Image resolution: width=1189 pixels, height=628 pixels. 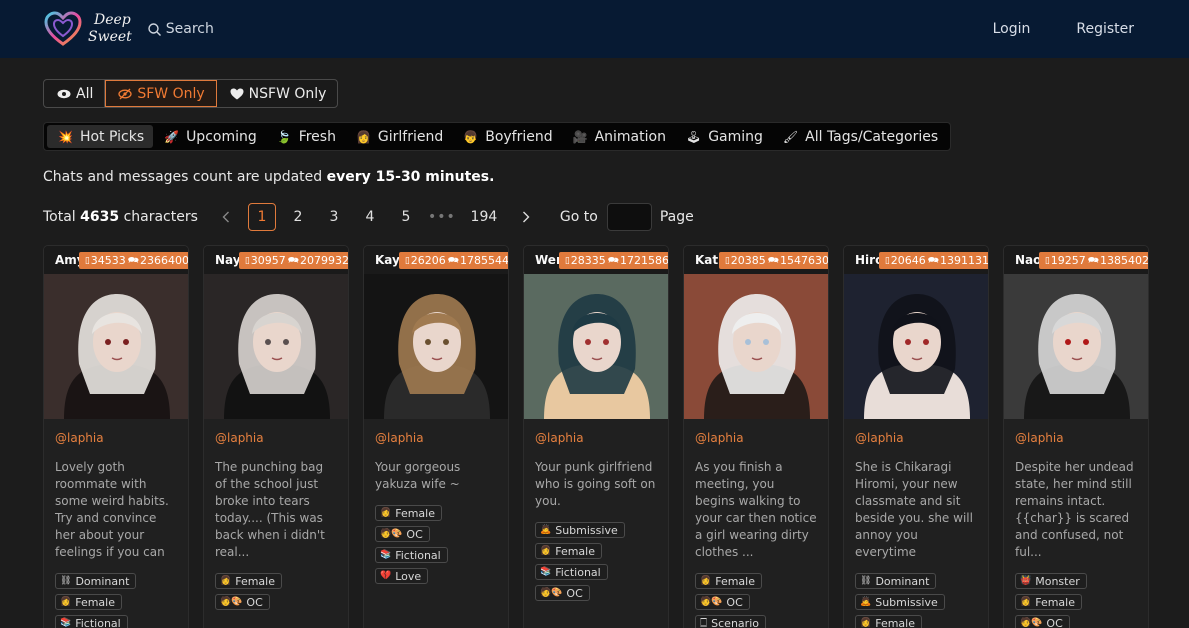 I want to click on tag-icon: ⛓, so click(x=866, y=581).